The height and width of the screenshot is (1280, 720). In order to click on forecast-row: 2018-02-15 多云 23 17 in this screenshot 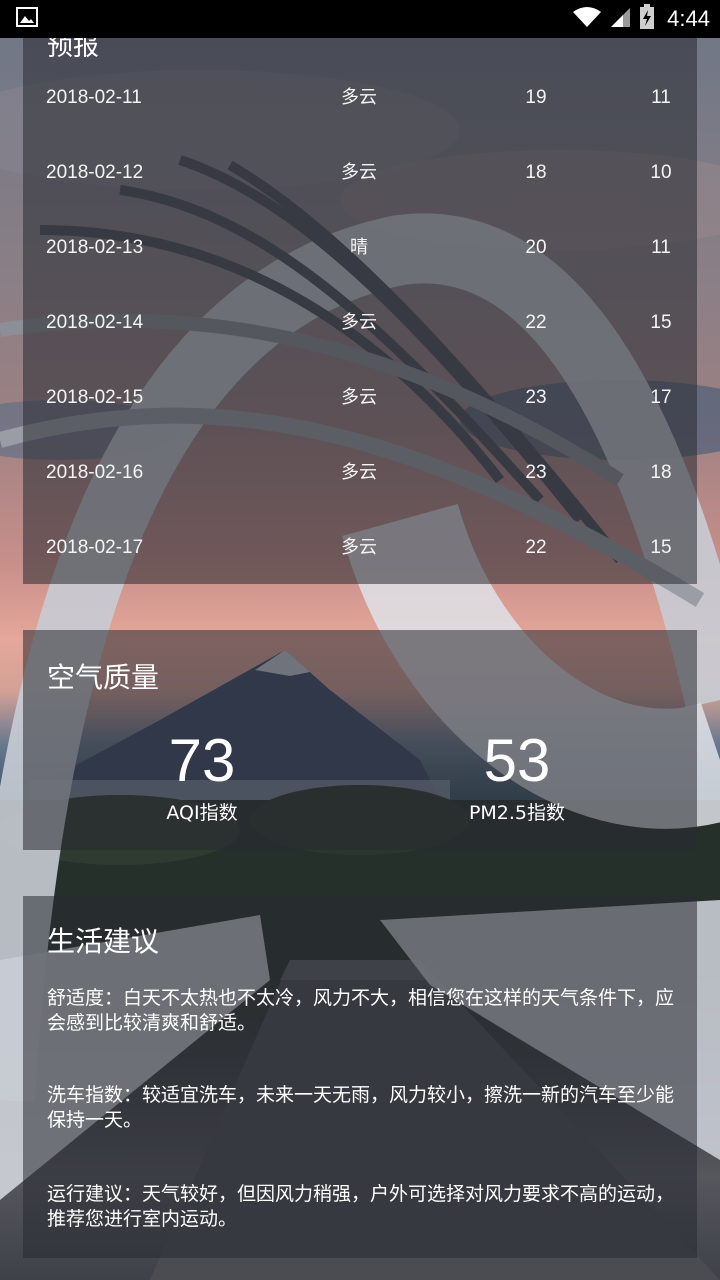, I will do `click(360, 398)`.